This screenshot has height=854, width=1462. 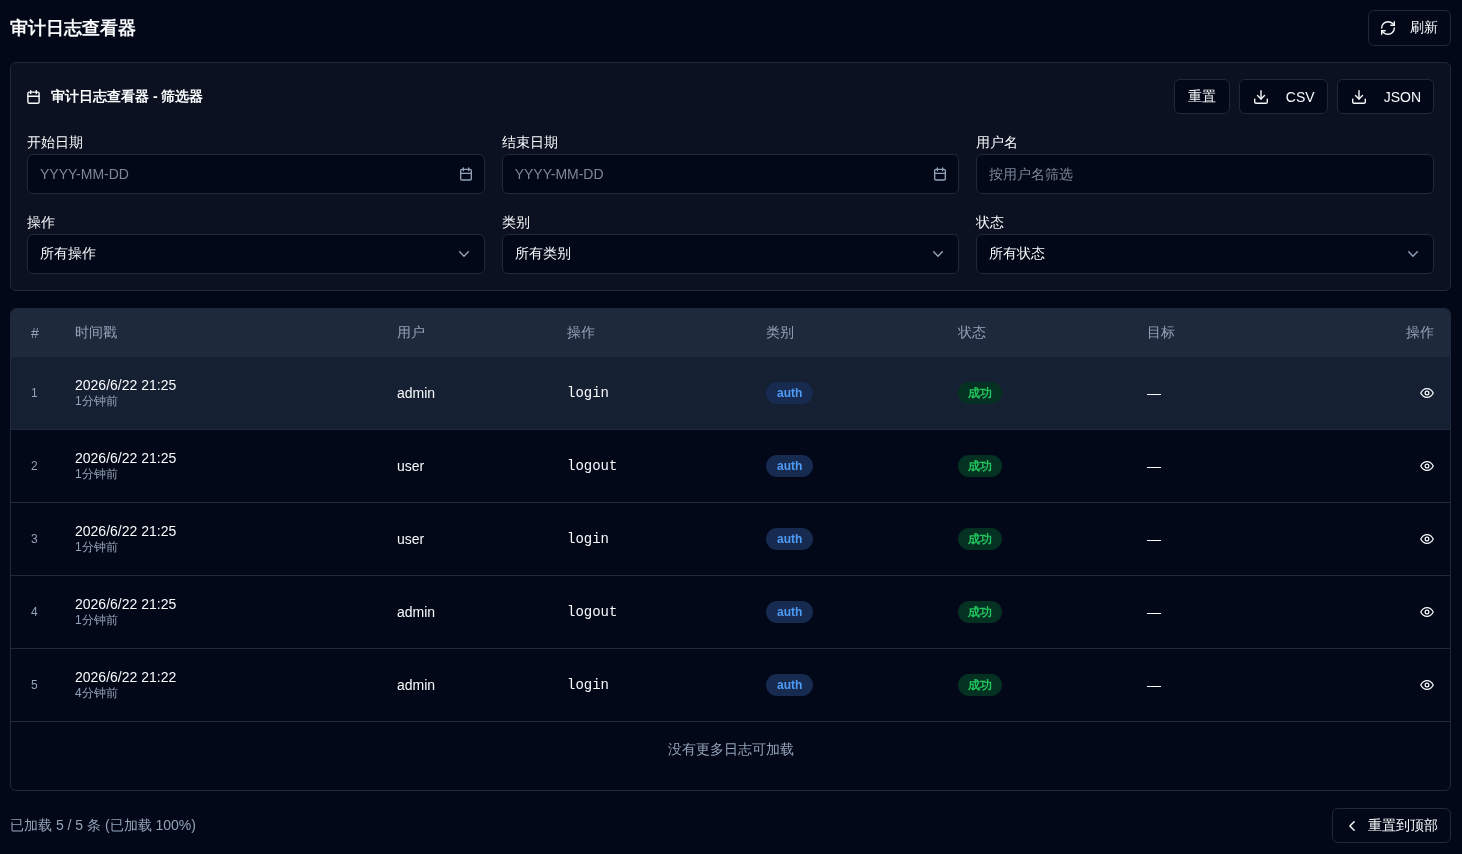 I want to click on relative-time-text: 4分钟前, so click(x=97, y=693).